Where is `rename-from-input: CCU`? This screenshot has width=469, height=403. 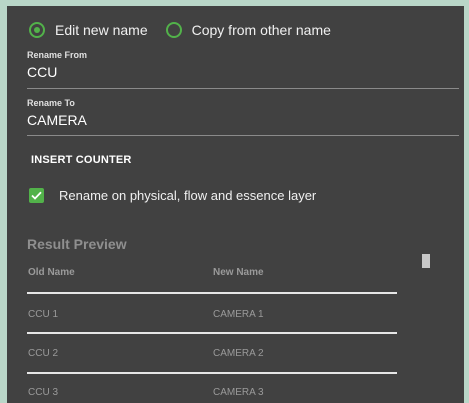
rename-from-input: CCU is located at coordinates (243, 72).